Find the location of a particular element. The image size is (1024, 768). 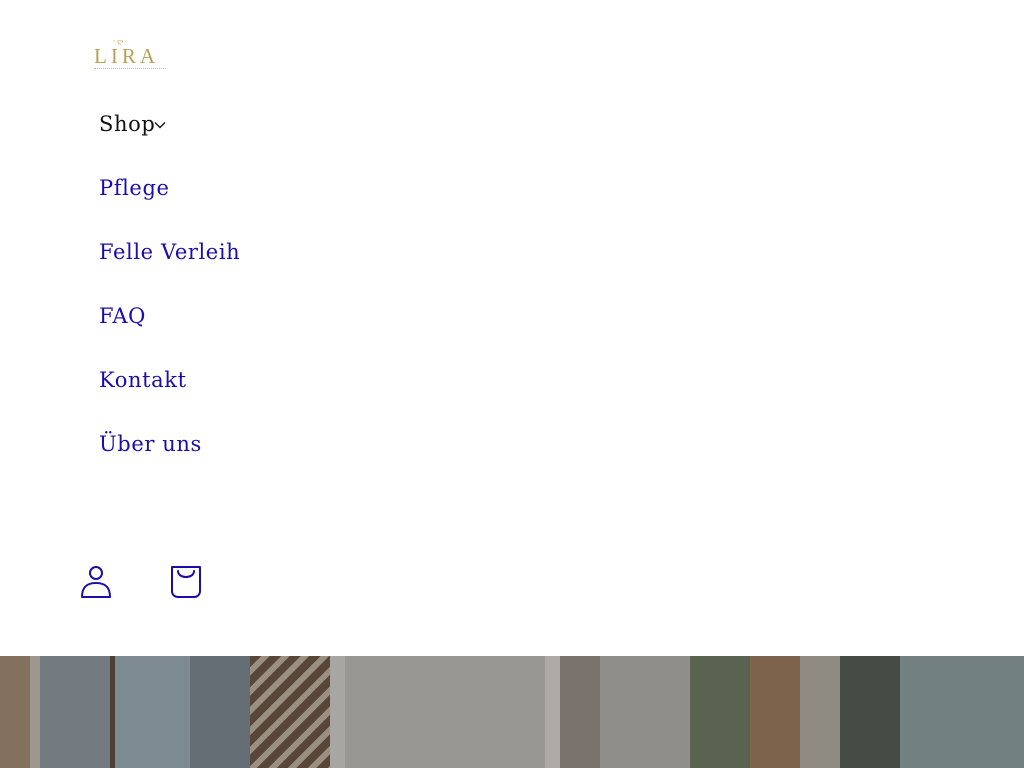

hero-overlay is located at coordinates (512, 712).